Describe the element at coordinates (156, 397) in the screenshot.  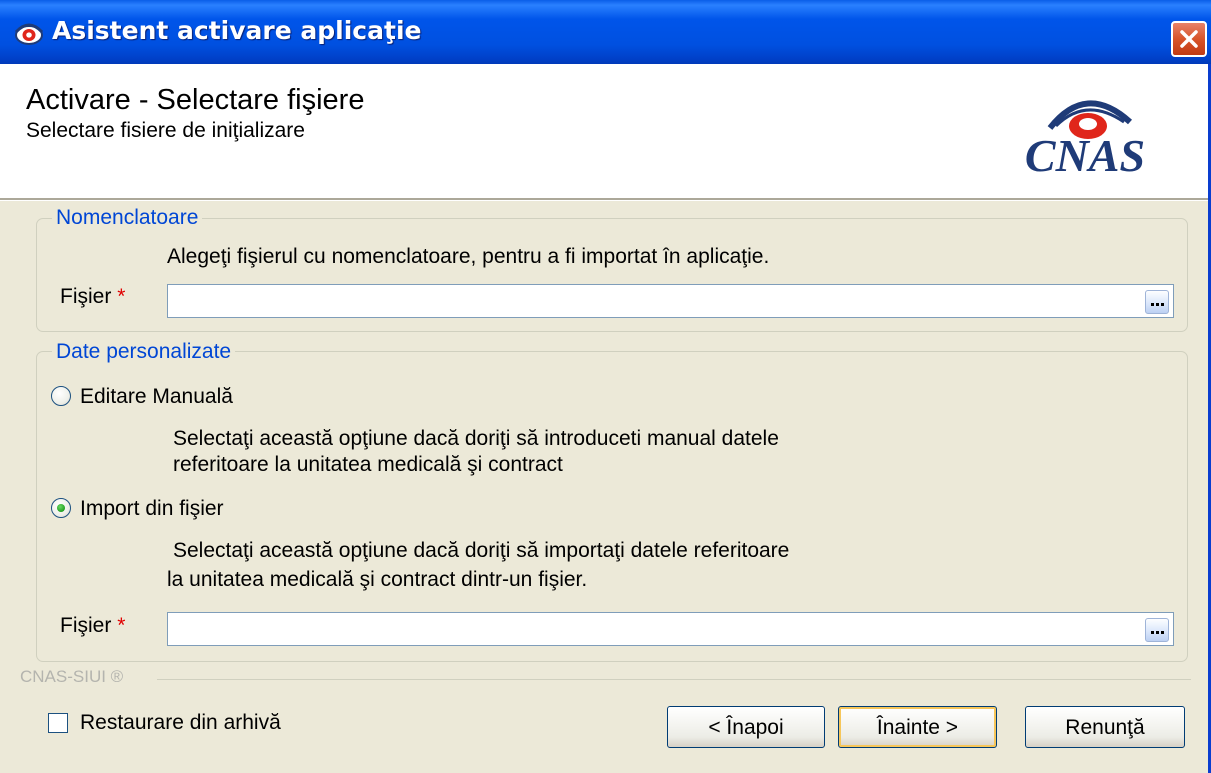
I see `manual-edit-label: Editare Manuală` at that location.